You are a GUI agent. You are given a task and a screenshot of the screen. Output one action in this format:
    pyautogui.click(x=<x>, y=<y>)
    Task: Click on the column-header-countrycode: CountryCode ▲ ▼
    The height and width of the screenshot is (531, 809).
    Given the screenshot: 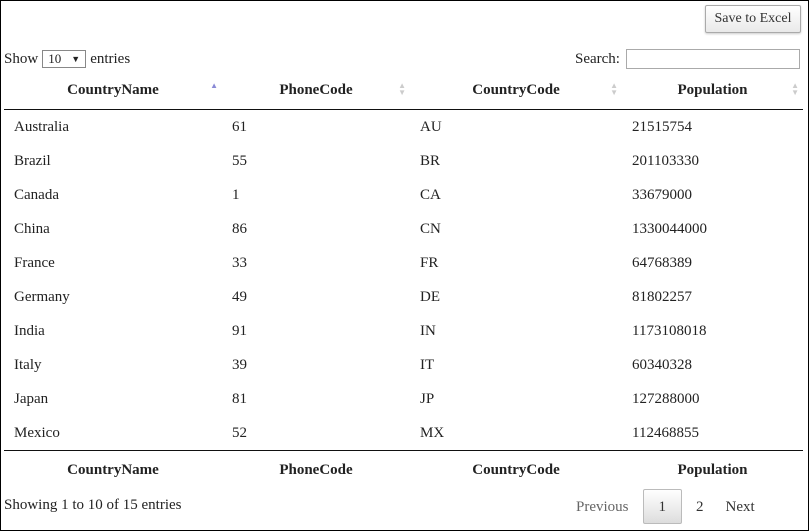 What is the action you would take?
    pyautogui.click(x=516, y=91)
    